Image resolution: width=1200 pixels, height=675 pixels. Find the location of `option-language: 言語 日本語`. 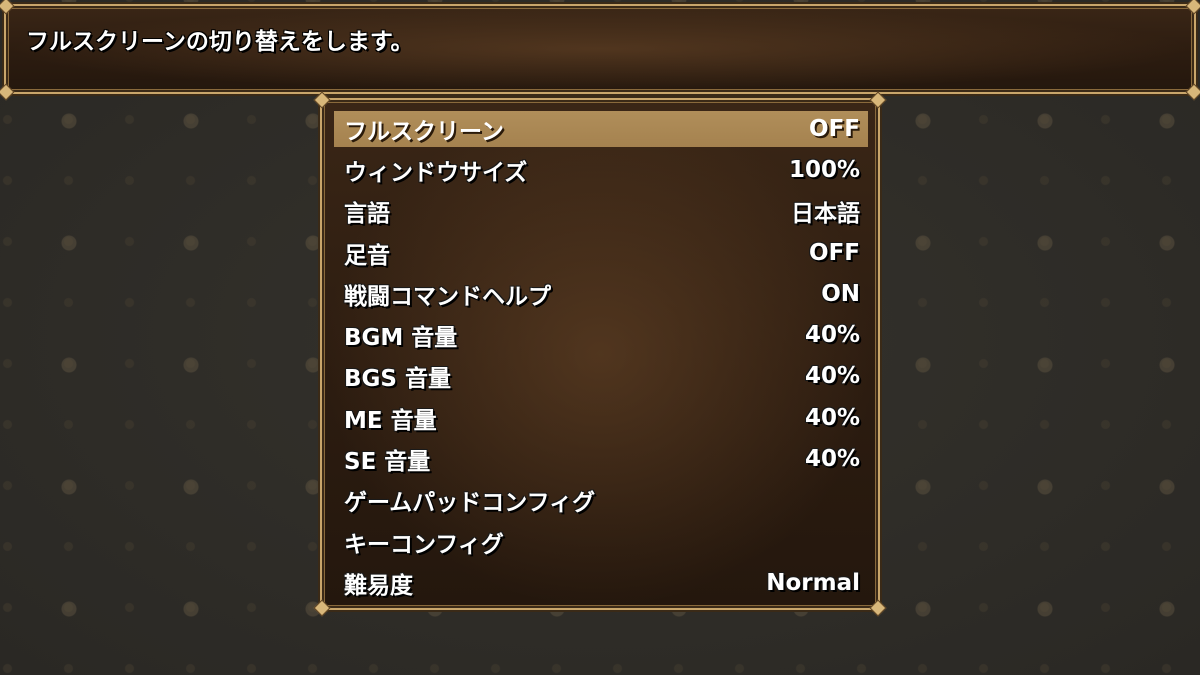

option-language: 言語 日本語 is located at coordinates (601, 211).